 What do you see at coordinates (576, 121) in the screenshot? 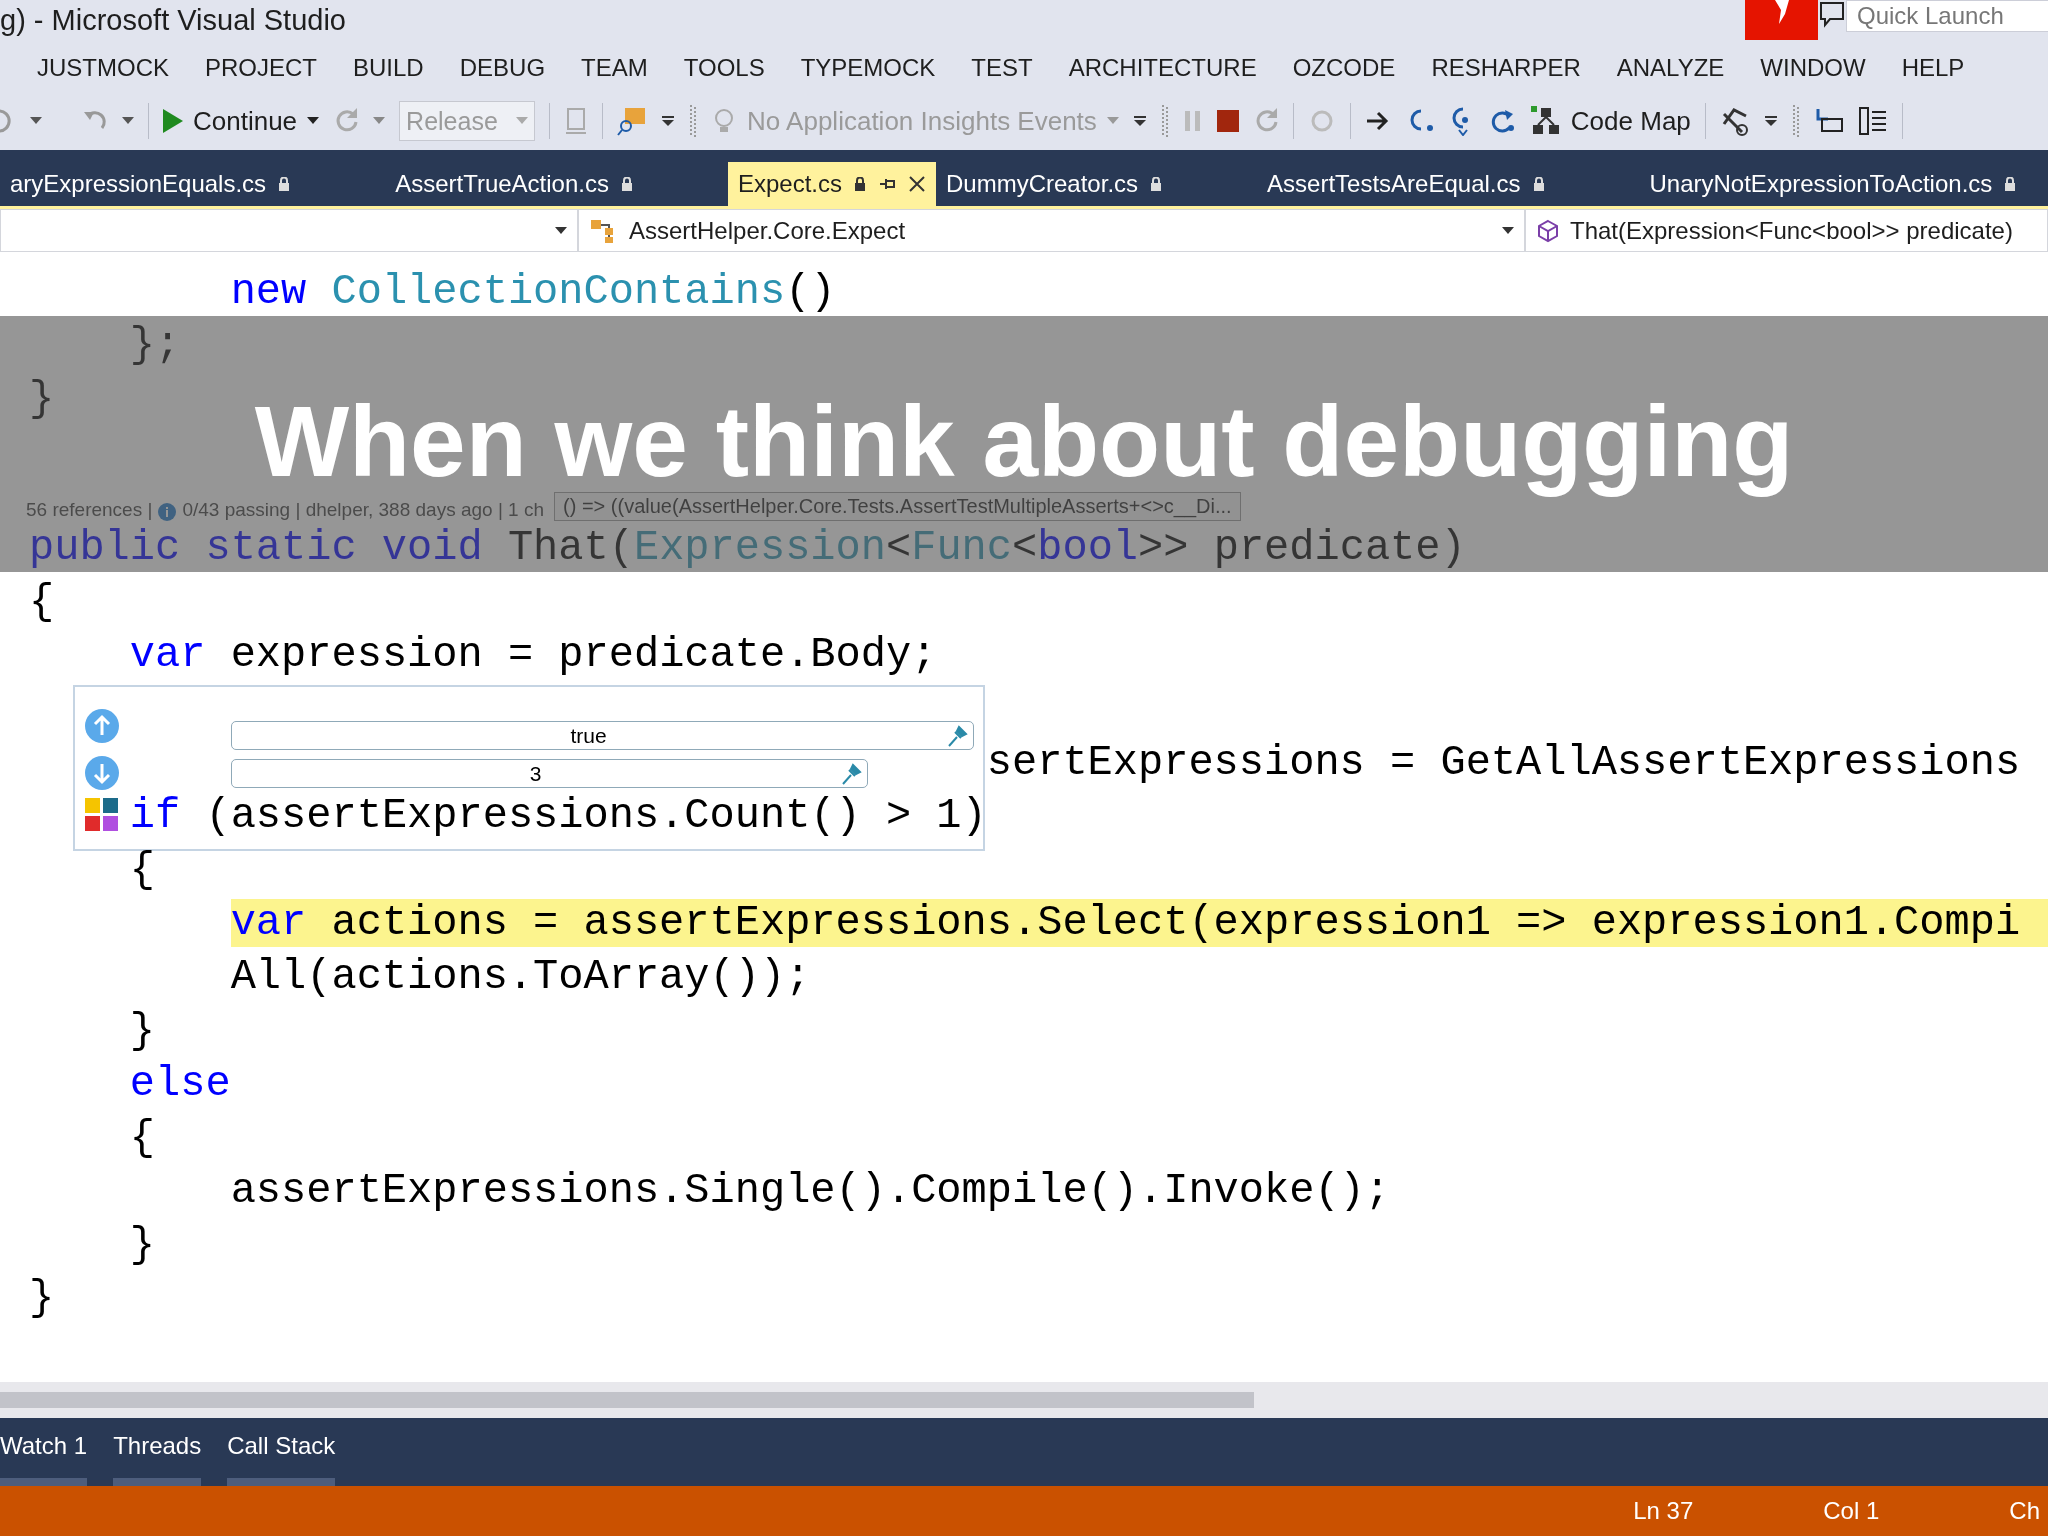
I see `device-icon` at bounding box center [576, 121].